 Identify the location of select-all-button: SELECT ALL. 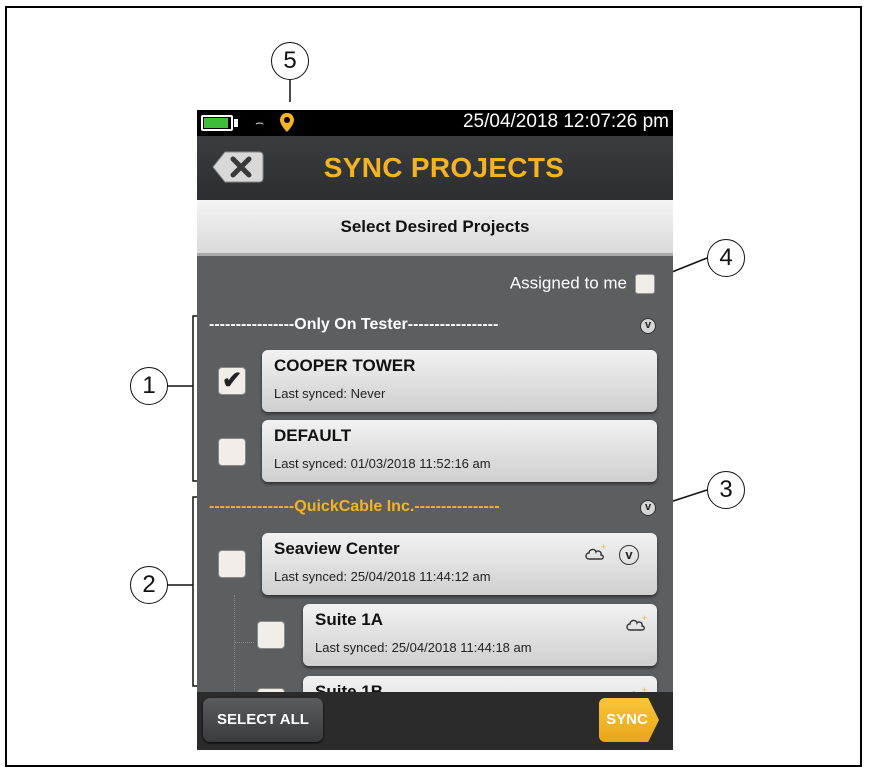
(263, 720).